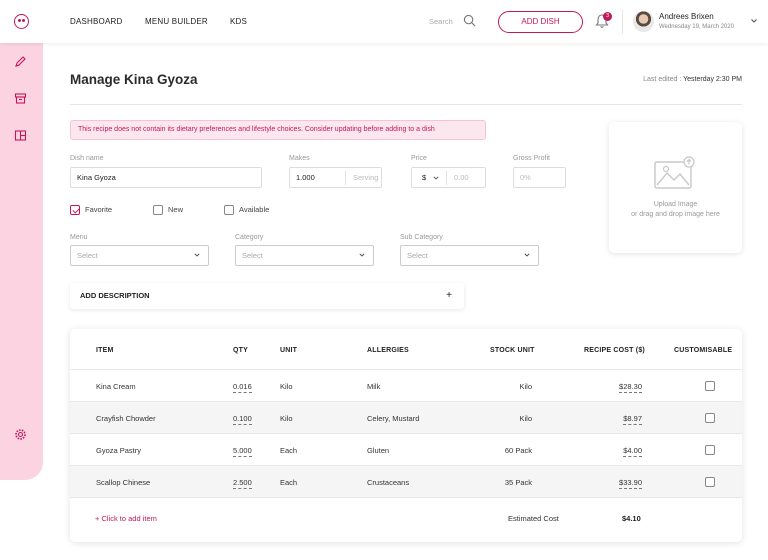 This screenshot has width=768, height=560. Describe the element at coordinates (21, 21) in the screenshot. I see `app-logo-icon` at that location.